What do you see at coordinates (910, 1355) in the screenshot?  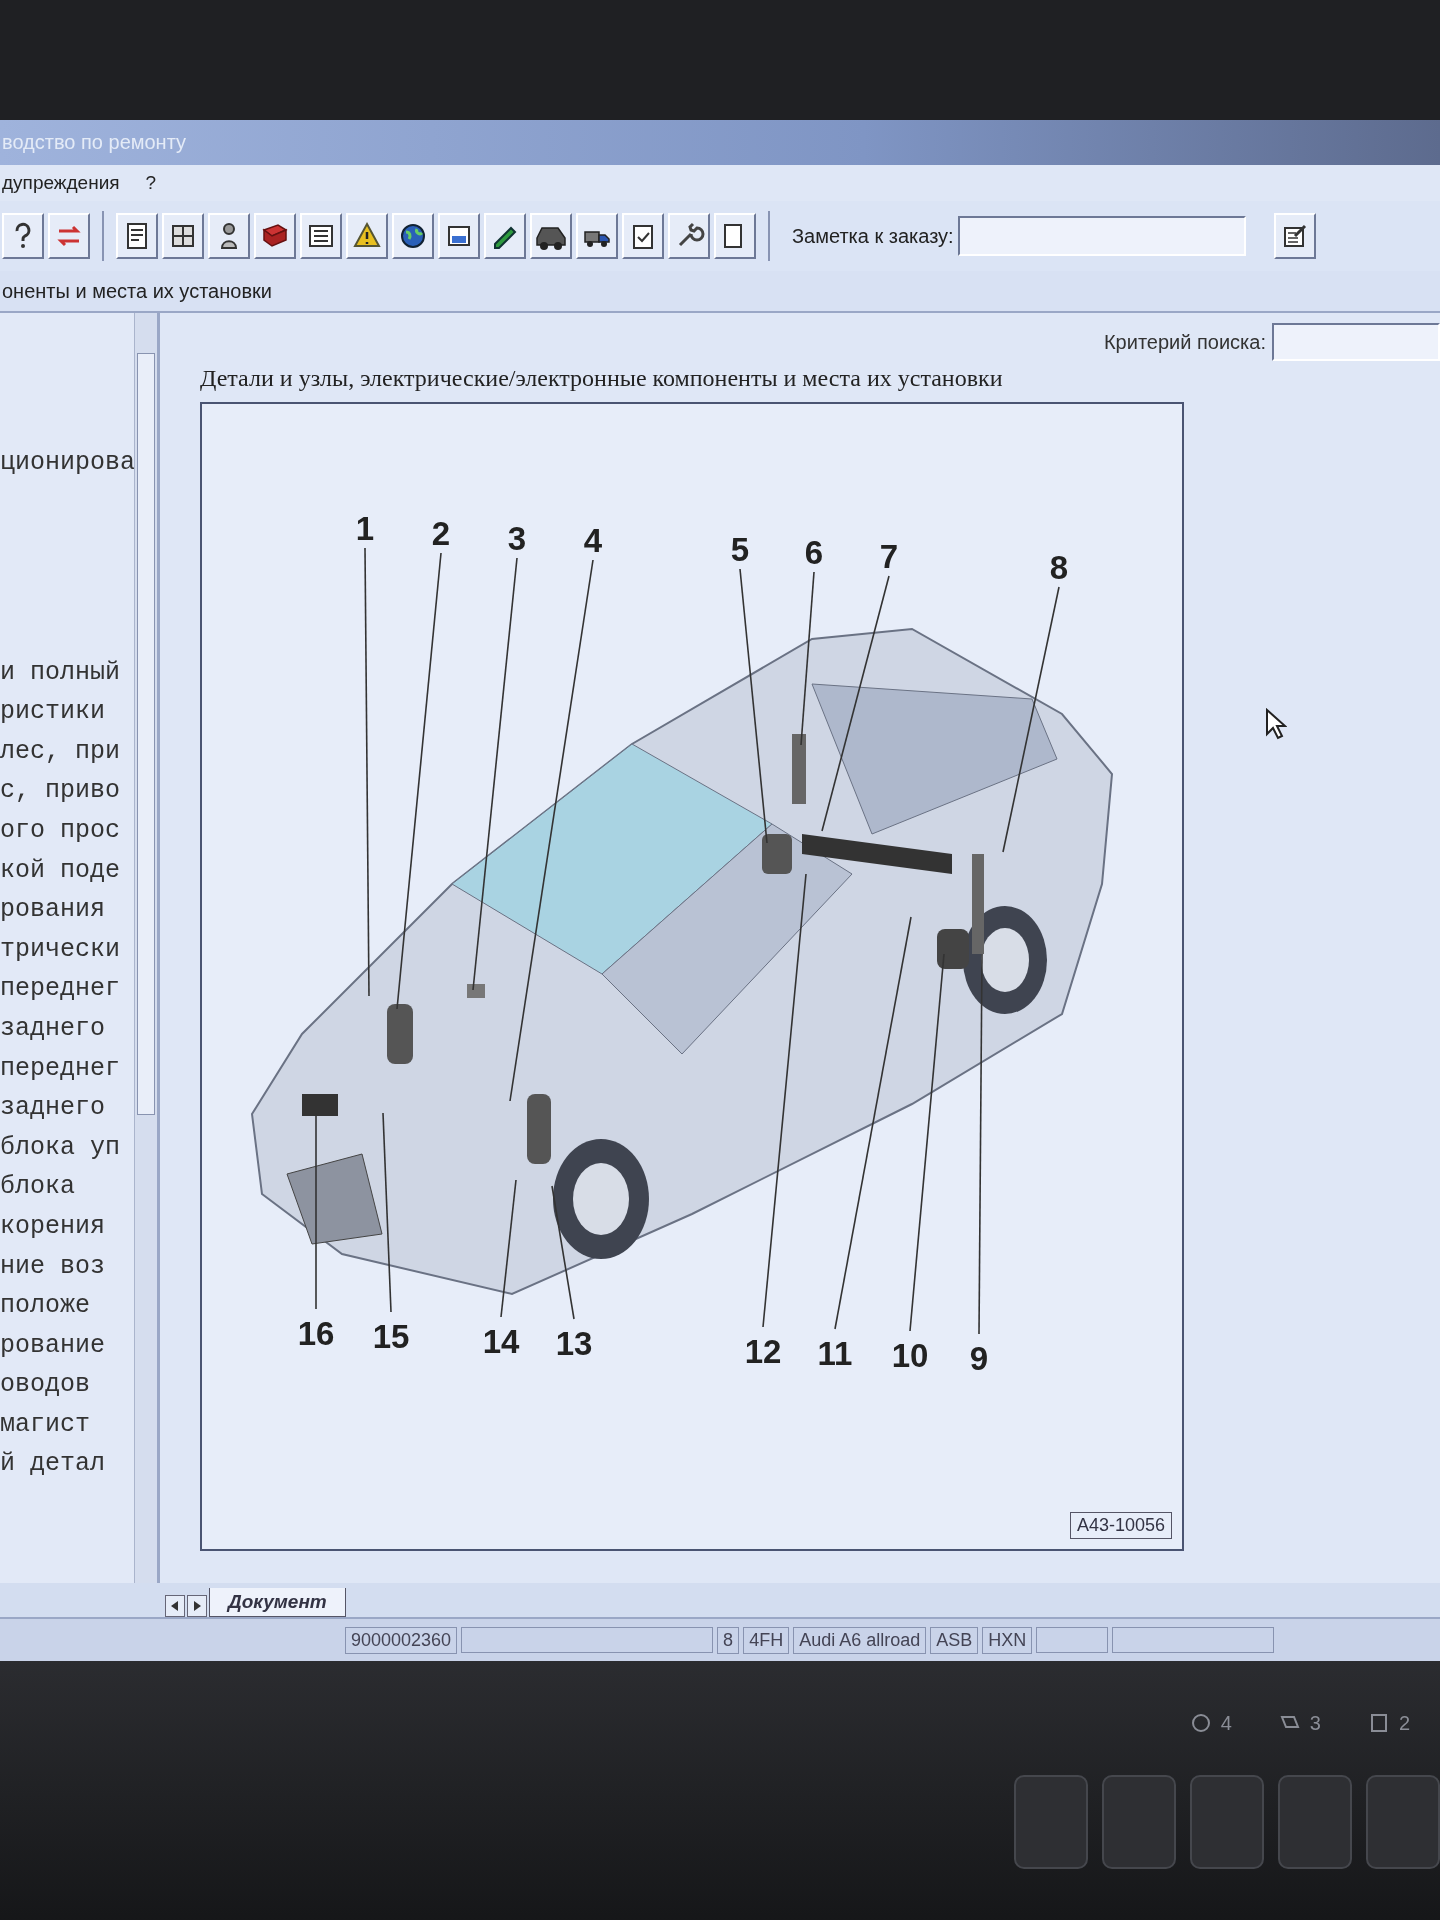 I see `callout-number: 10` at bounding box center [910, 1355].